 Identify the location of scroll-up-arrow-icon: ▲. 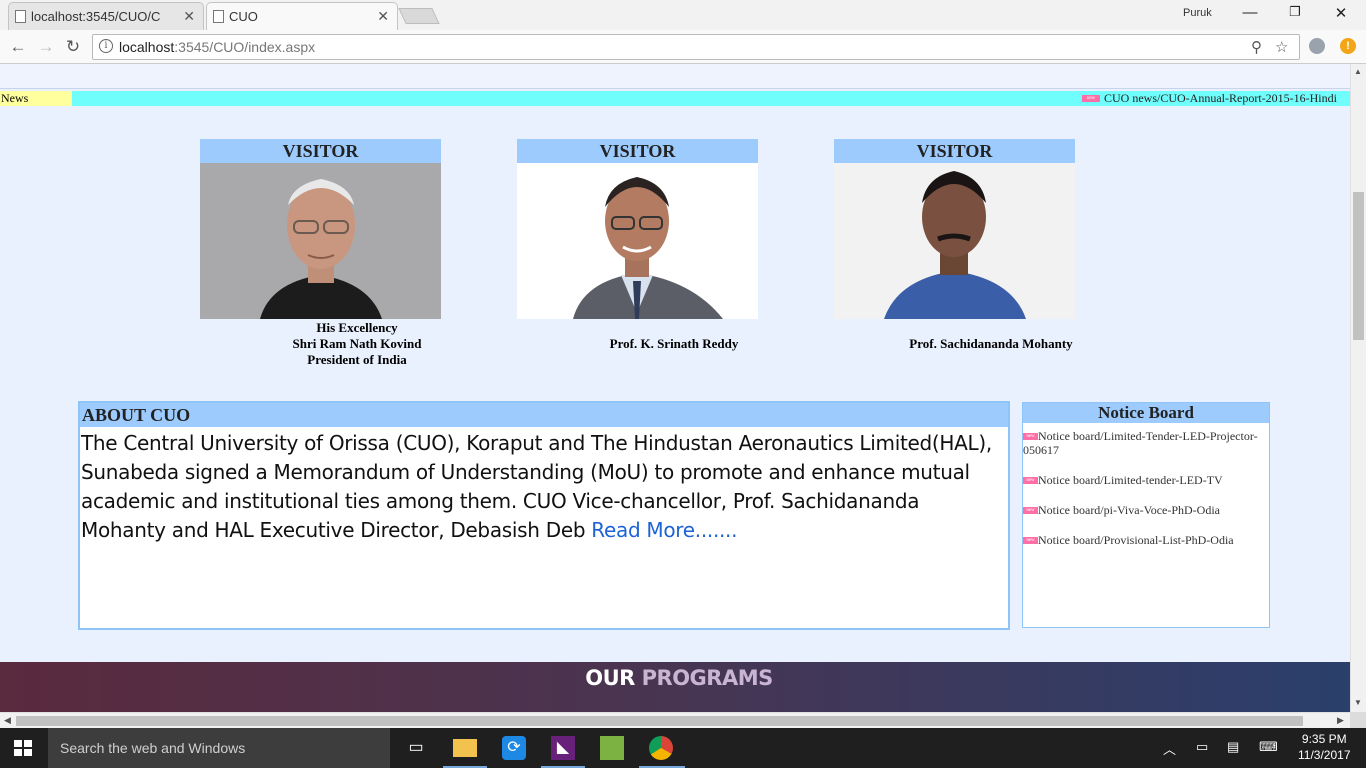
(1358, 71).